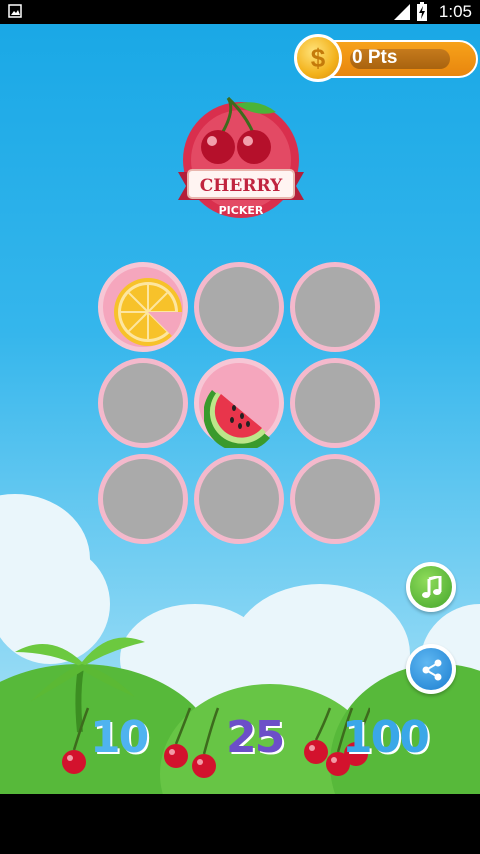 Image resolution: width=480 pixels, height=854 pixels. What do you see at coordinates (255, 737) in the screenshot?
I see `score-points: 25` at bounding box center [255, 737].